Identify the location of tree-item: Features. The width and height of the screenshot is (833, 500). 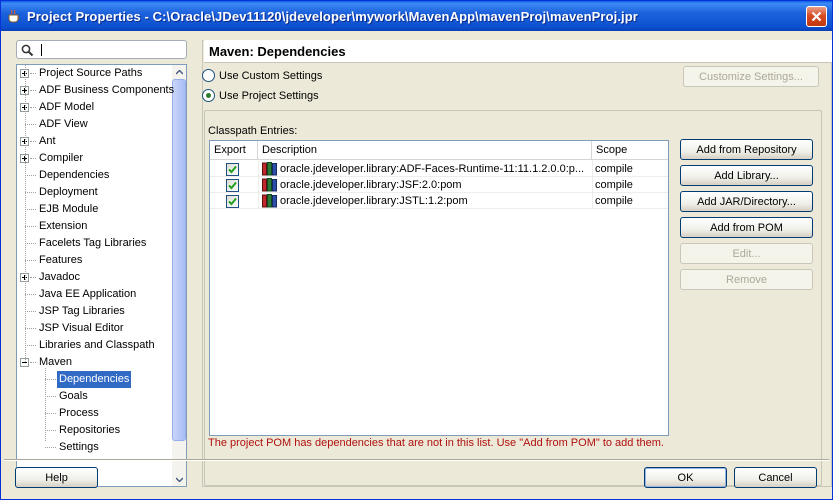
(95, 260).